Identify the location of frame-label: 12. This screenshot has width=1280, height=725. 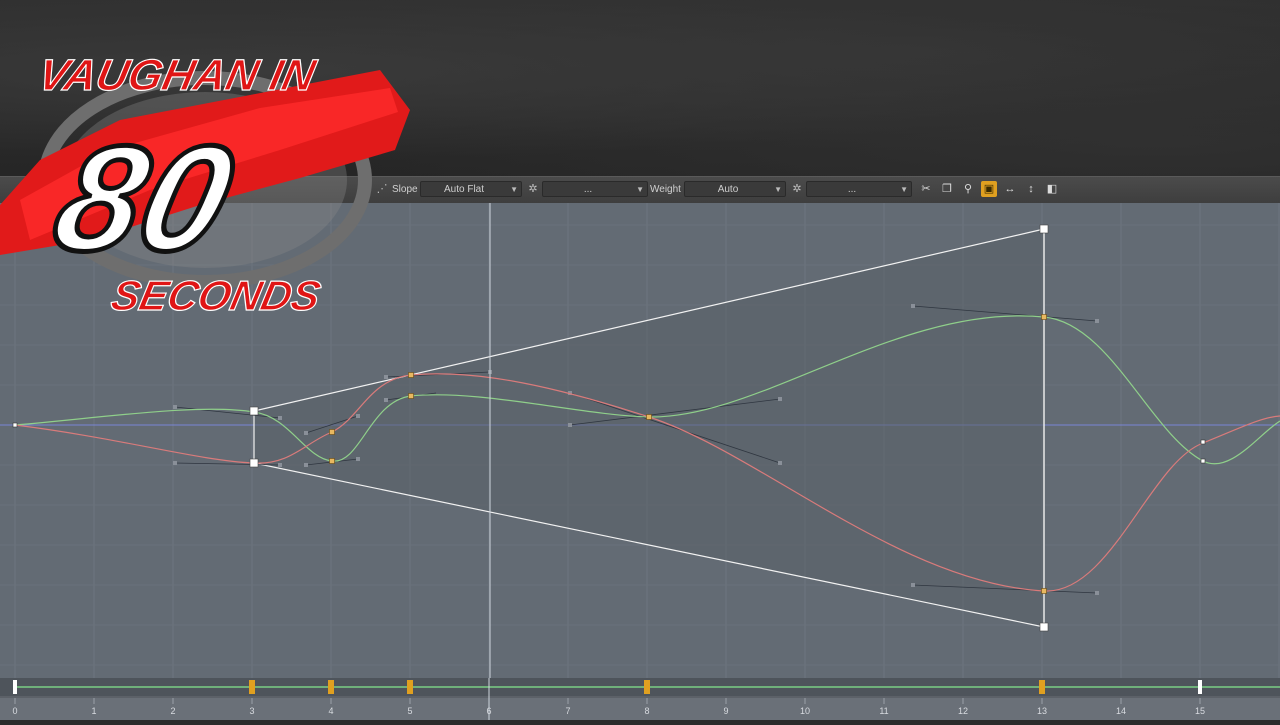
(963, 711).